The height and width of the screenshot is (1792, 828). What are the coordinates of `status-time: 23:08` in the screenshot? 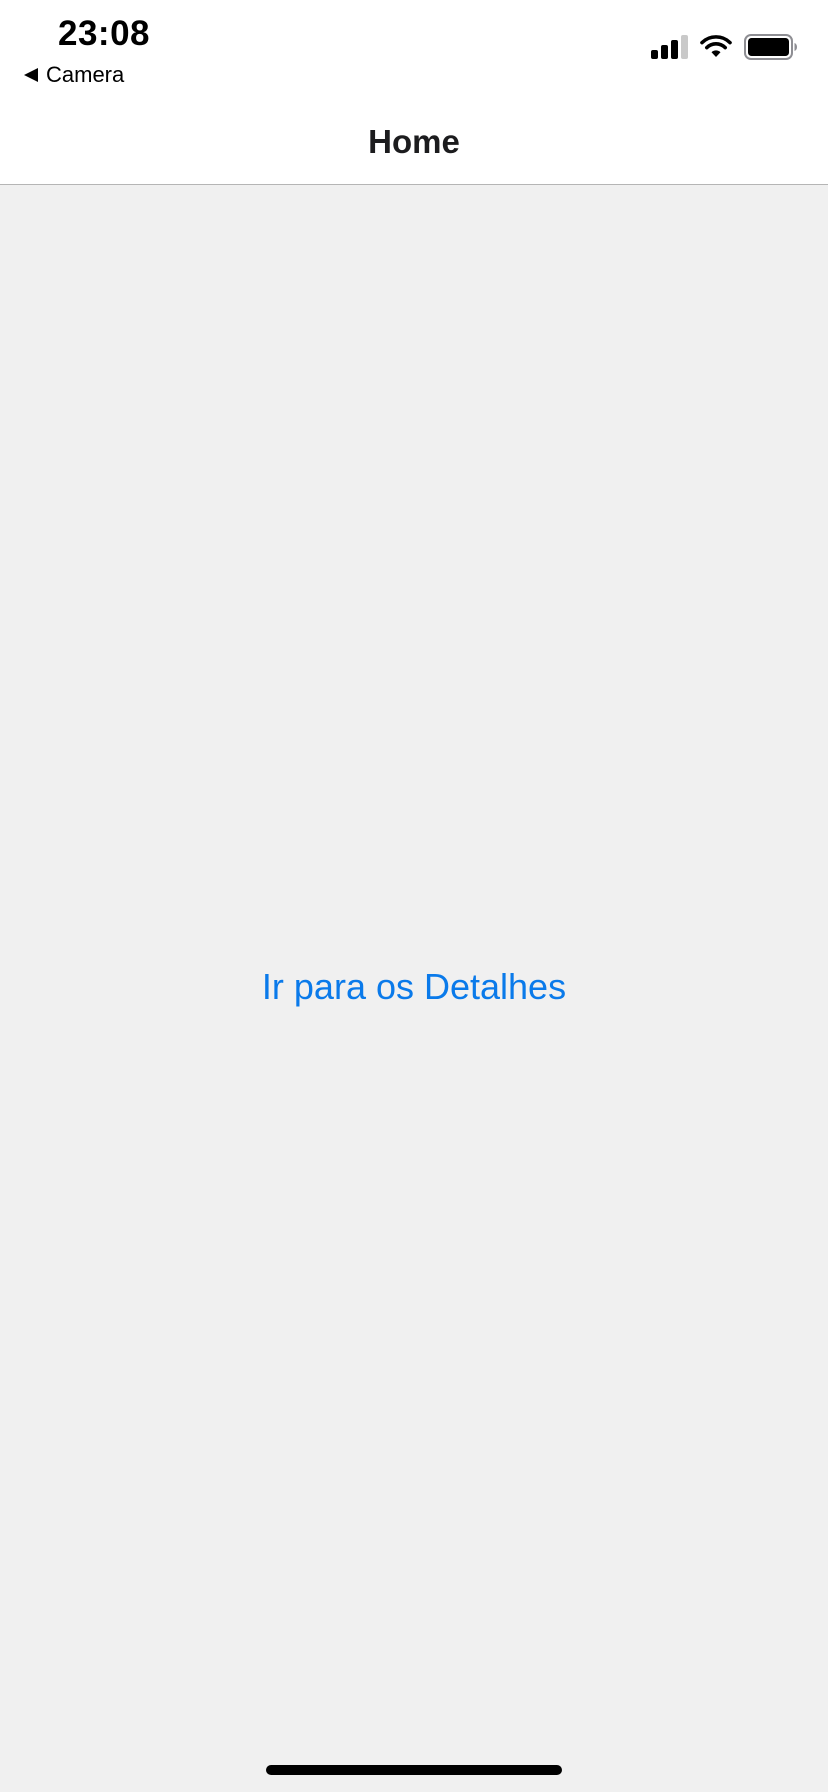 It's located at (104, 33).